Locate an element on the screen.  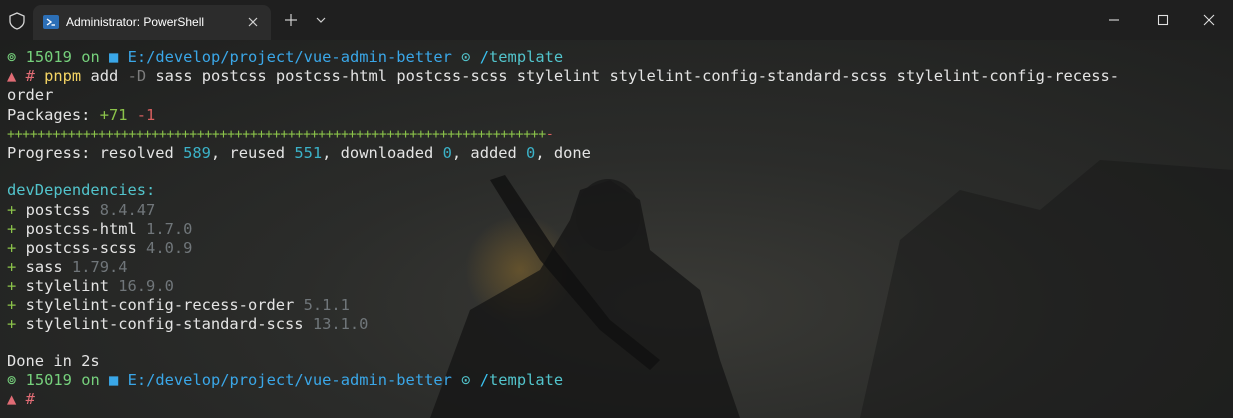
dep-name: stylelint-config-recess-order is located at coordinates (160, 305).